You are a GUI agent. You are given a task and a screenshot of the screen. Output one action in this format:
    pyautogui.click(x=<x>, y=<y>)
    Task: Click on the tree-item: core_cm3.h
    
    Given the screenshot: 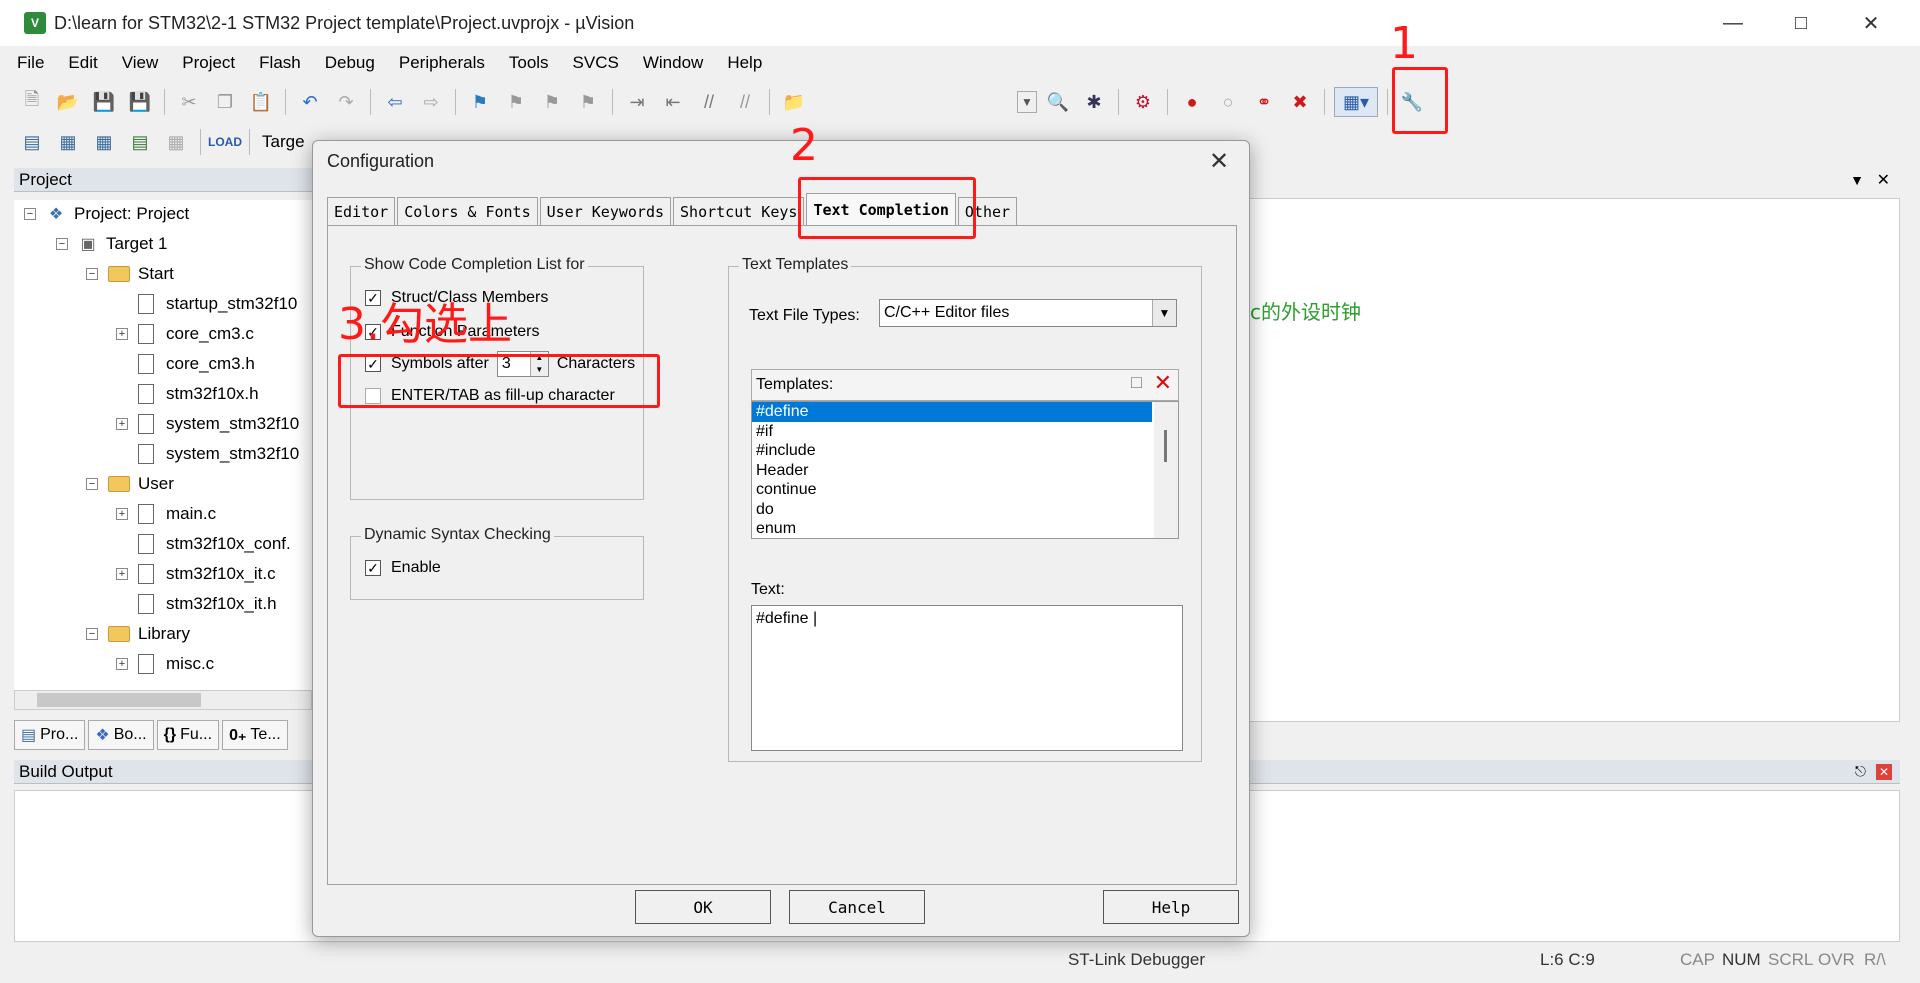 What is the action you would take?
    pyautogui.click(x=196, y=364)
    